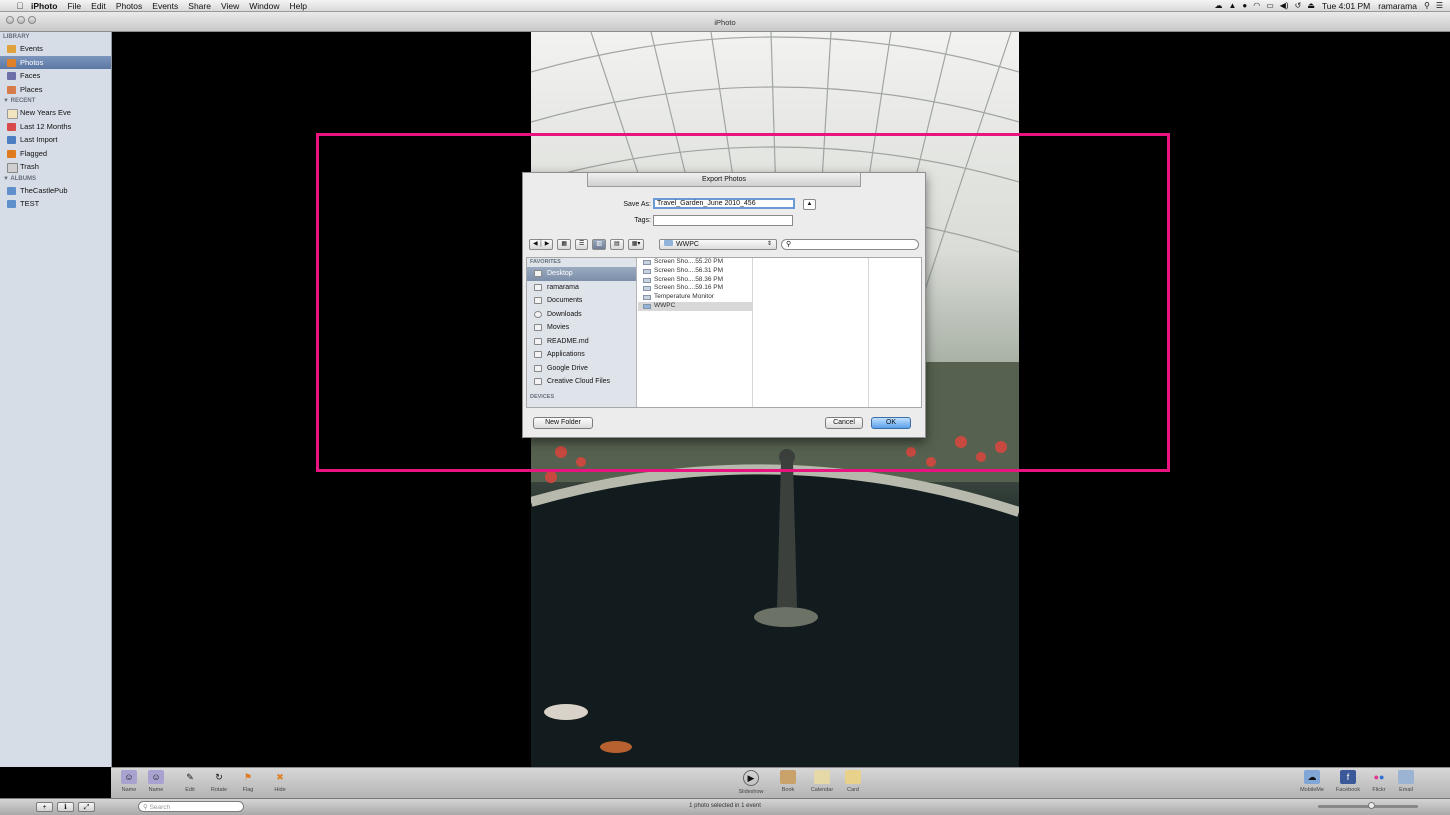 The height and width of the screenshot is (815, 1450). I want to click on photos-icon, so click(11, 62).